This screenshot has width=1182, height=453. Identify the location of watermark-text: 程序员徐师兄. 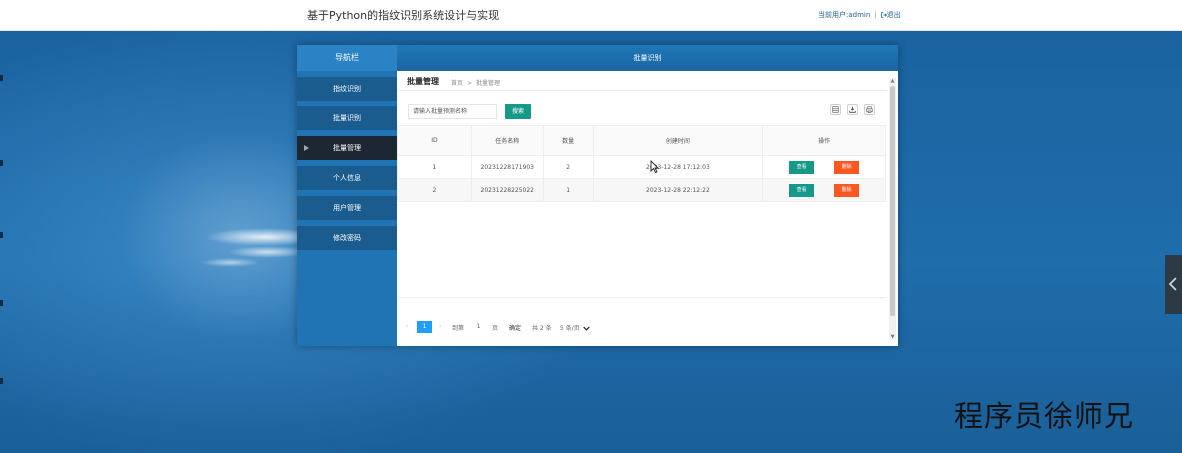
(1044, 416).